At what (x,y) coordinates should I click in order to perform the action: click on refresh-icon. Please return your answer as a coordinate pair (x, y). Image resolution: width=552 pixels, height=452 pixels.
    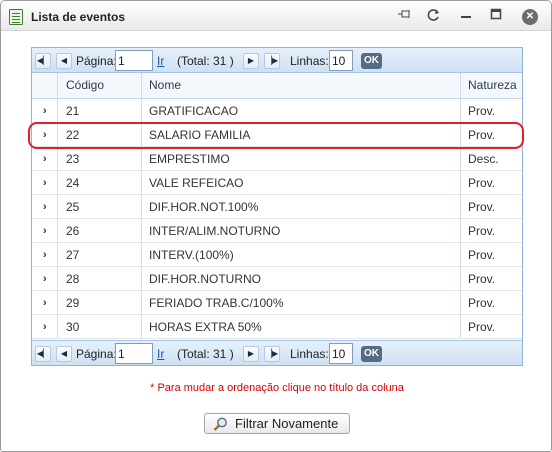
    Looking at the image, I should click on (434, 16).